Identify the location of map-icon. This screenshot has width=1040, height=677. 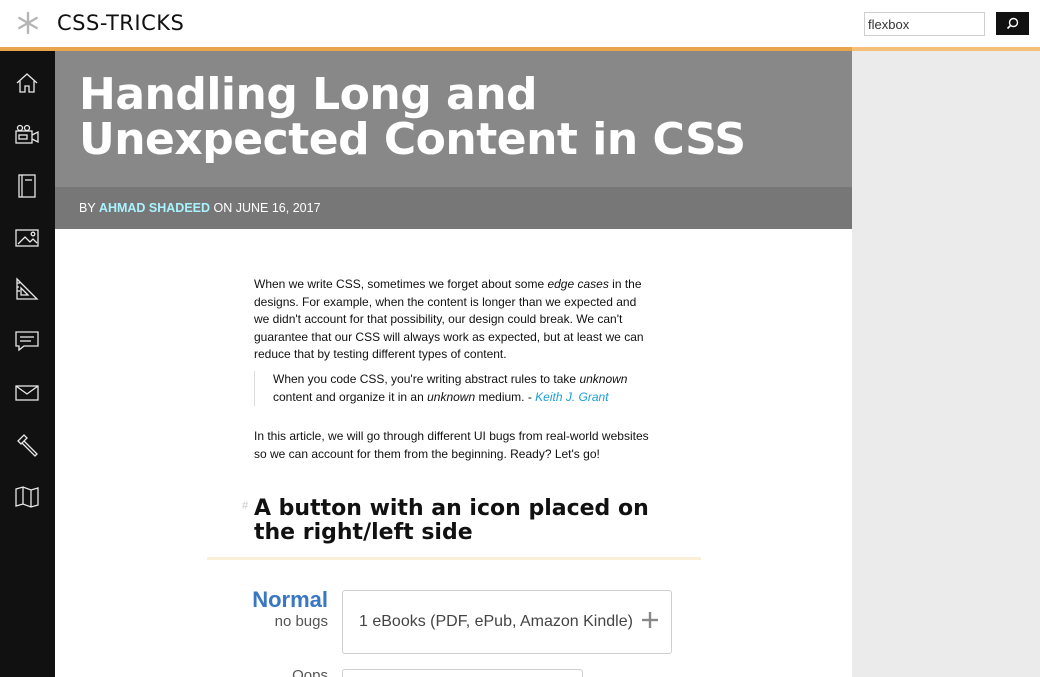
(27, 497).